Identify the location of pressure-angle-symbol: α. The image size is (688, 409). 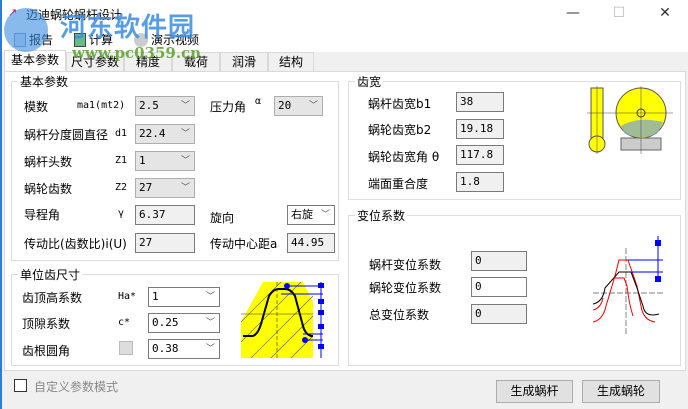
(258, 101).